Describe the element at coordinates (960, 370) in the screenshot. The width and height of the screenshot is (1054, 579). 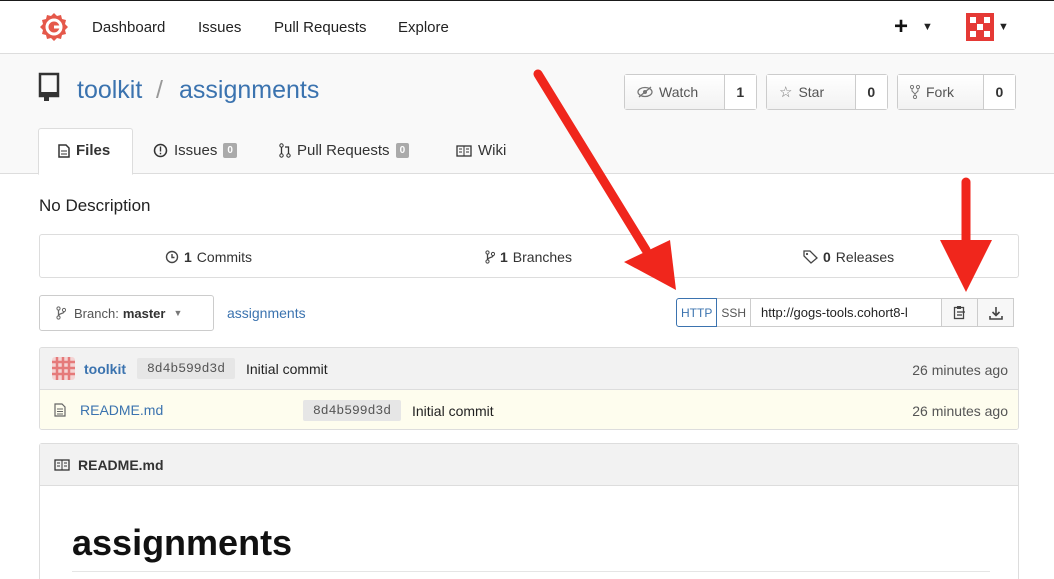
I see `commit-time: 26 minutes ago` at that location.